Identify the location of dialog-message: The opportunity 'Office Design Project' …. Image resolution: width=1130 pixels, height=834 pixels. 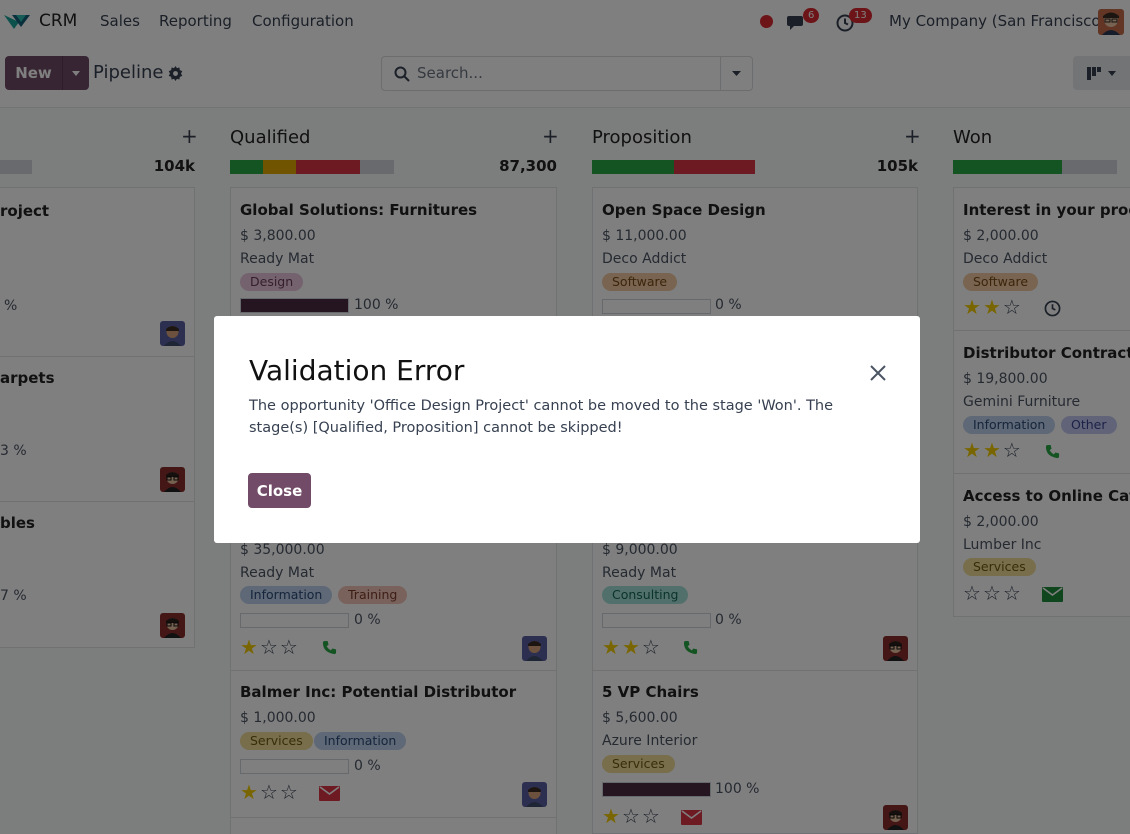
(541, 417).